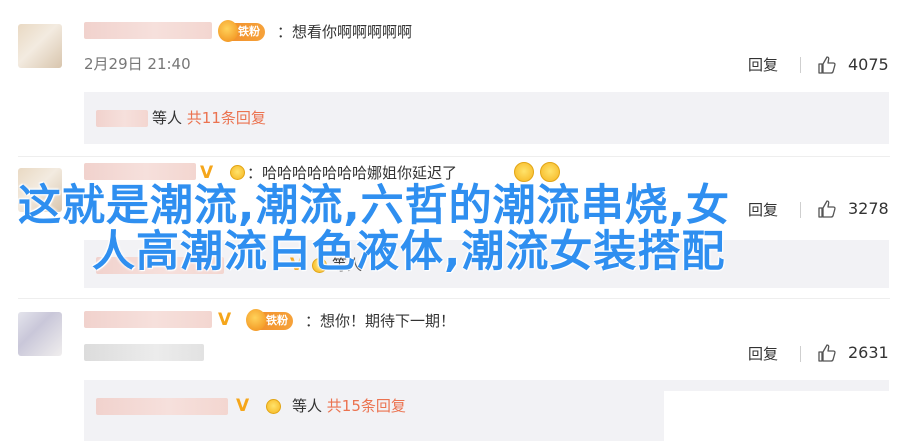  What do you see at coordinates (366, 406) in the screenshot?
I see `reply-count-link: 共15条回复` at bounding box center [366, 406].